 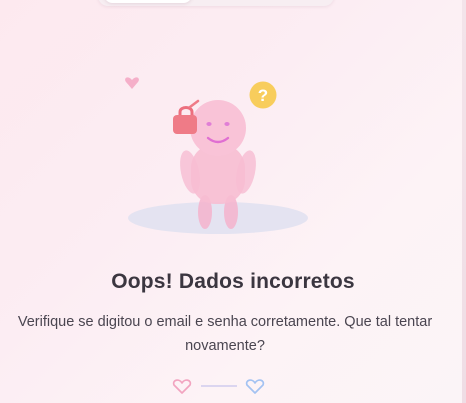 I want to click on question-mark-icon: ?, so click(x=263, y=95).